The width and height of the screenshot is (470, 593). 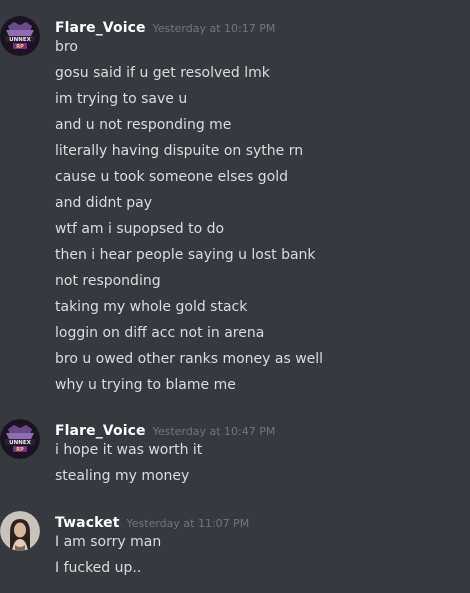 What do you see at coordinates (185, 255) in the screenshot?
I see `message-text: then i hear people saying u lost bank` at bounding box center [185, 255].